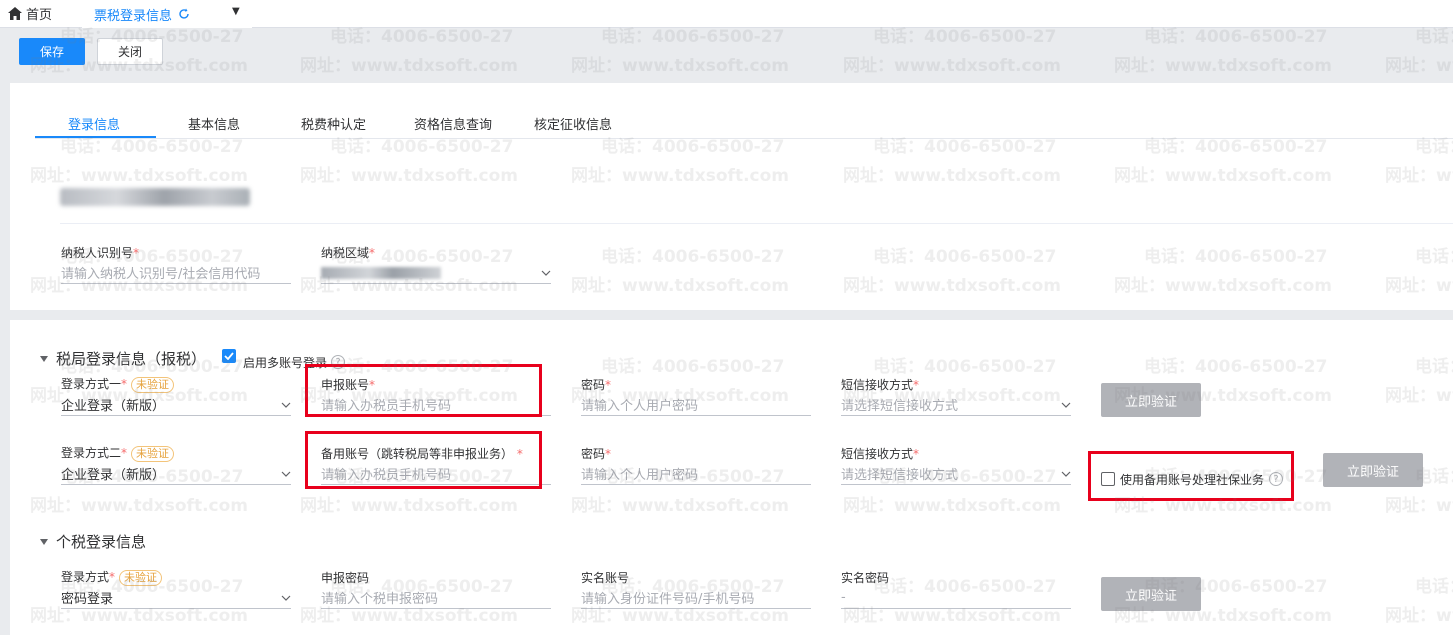  I want to click on personal-login-method-select: 密码登录, so click(176, 598).